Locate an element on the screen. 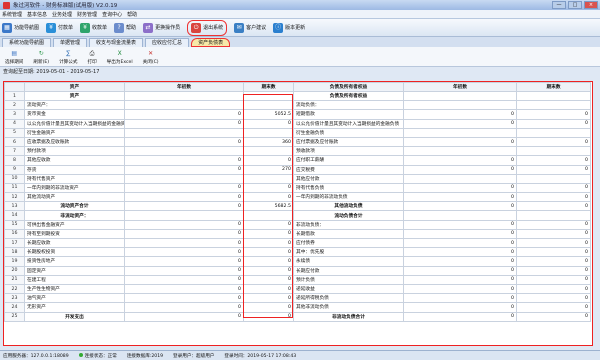 The height and width of the screenshot is (360, 600). asset-item: 在建工程 is located at coordinates (74, 279).